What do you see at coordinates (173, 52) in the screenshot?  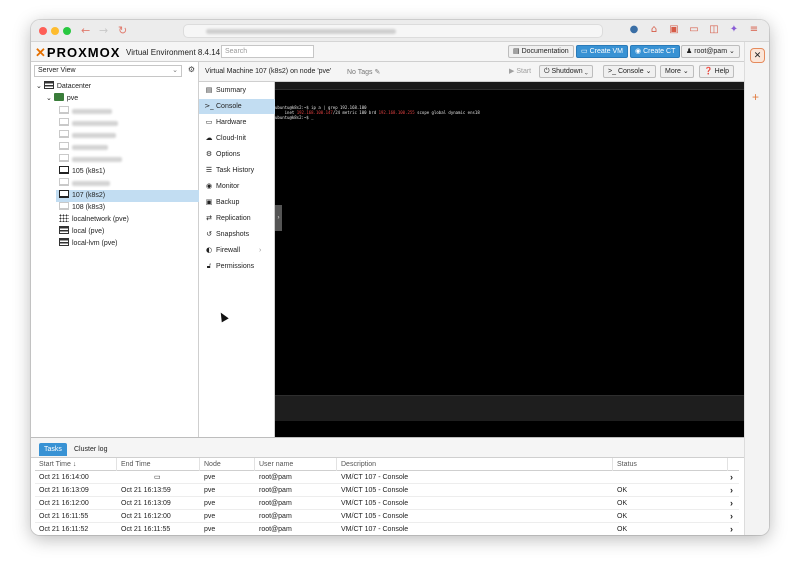 I see `version-label: Virtual Environment 8.4.14` at bounding box center [173, 52].